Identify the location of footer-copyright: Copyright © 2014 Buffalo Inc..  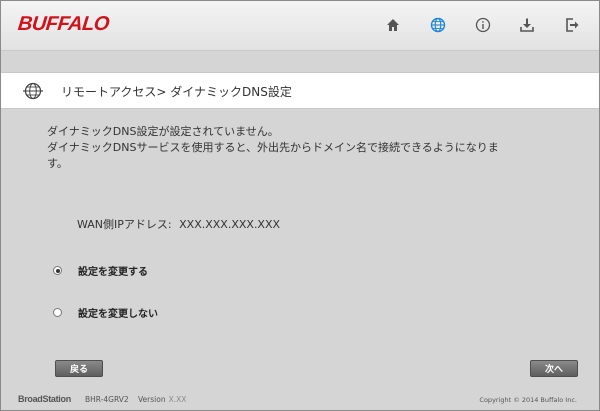
(528, 400).